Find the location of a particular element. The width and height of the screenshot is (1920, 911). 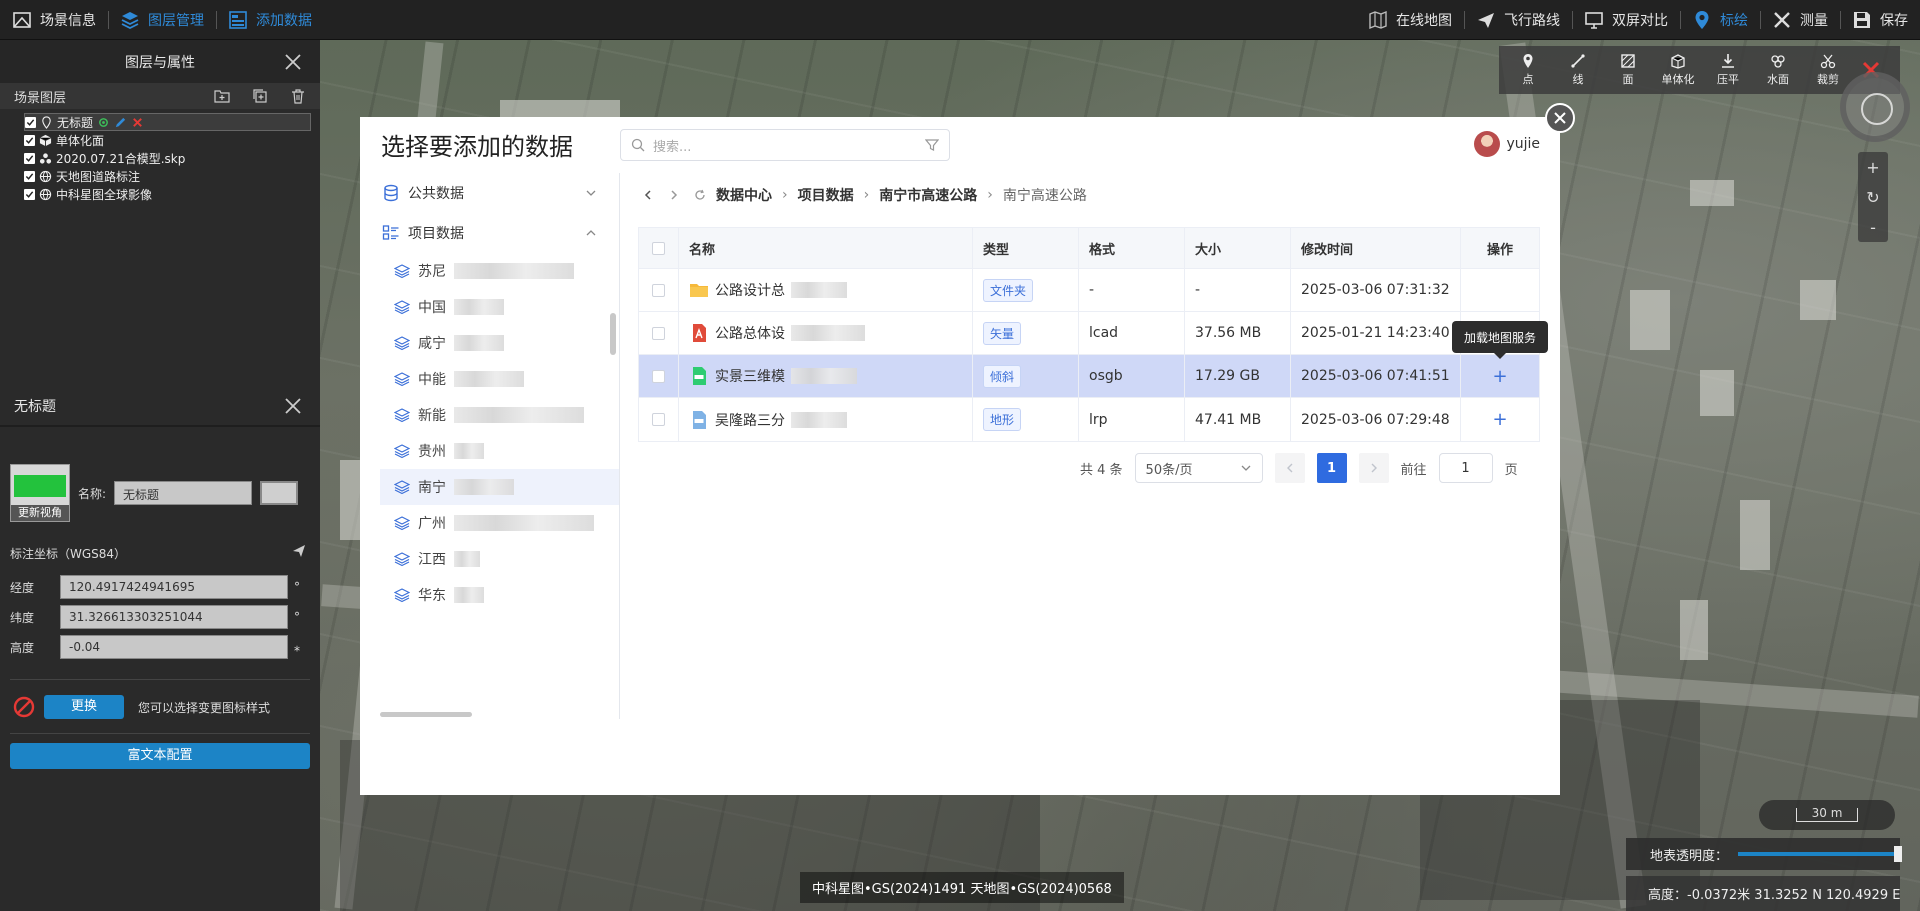

breadcrumb-item: 数据中心 is located at coordinates (744, 195).